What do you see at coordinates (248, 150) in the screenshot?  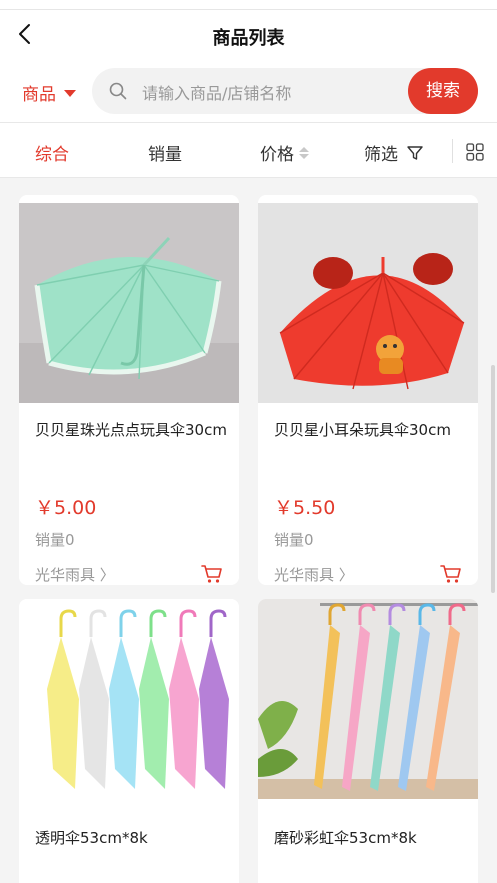 I see `filter-bar: 综合 销量 价格 筛选` at bounding box center [248, 150].